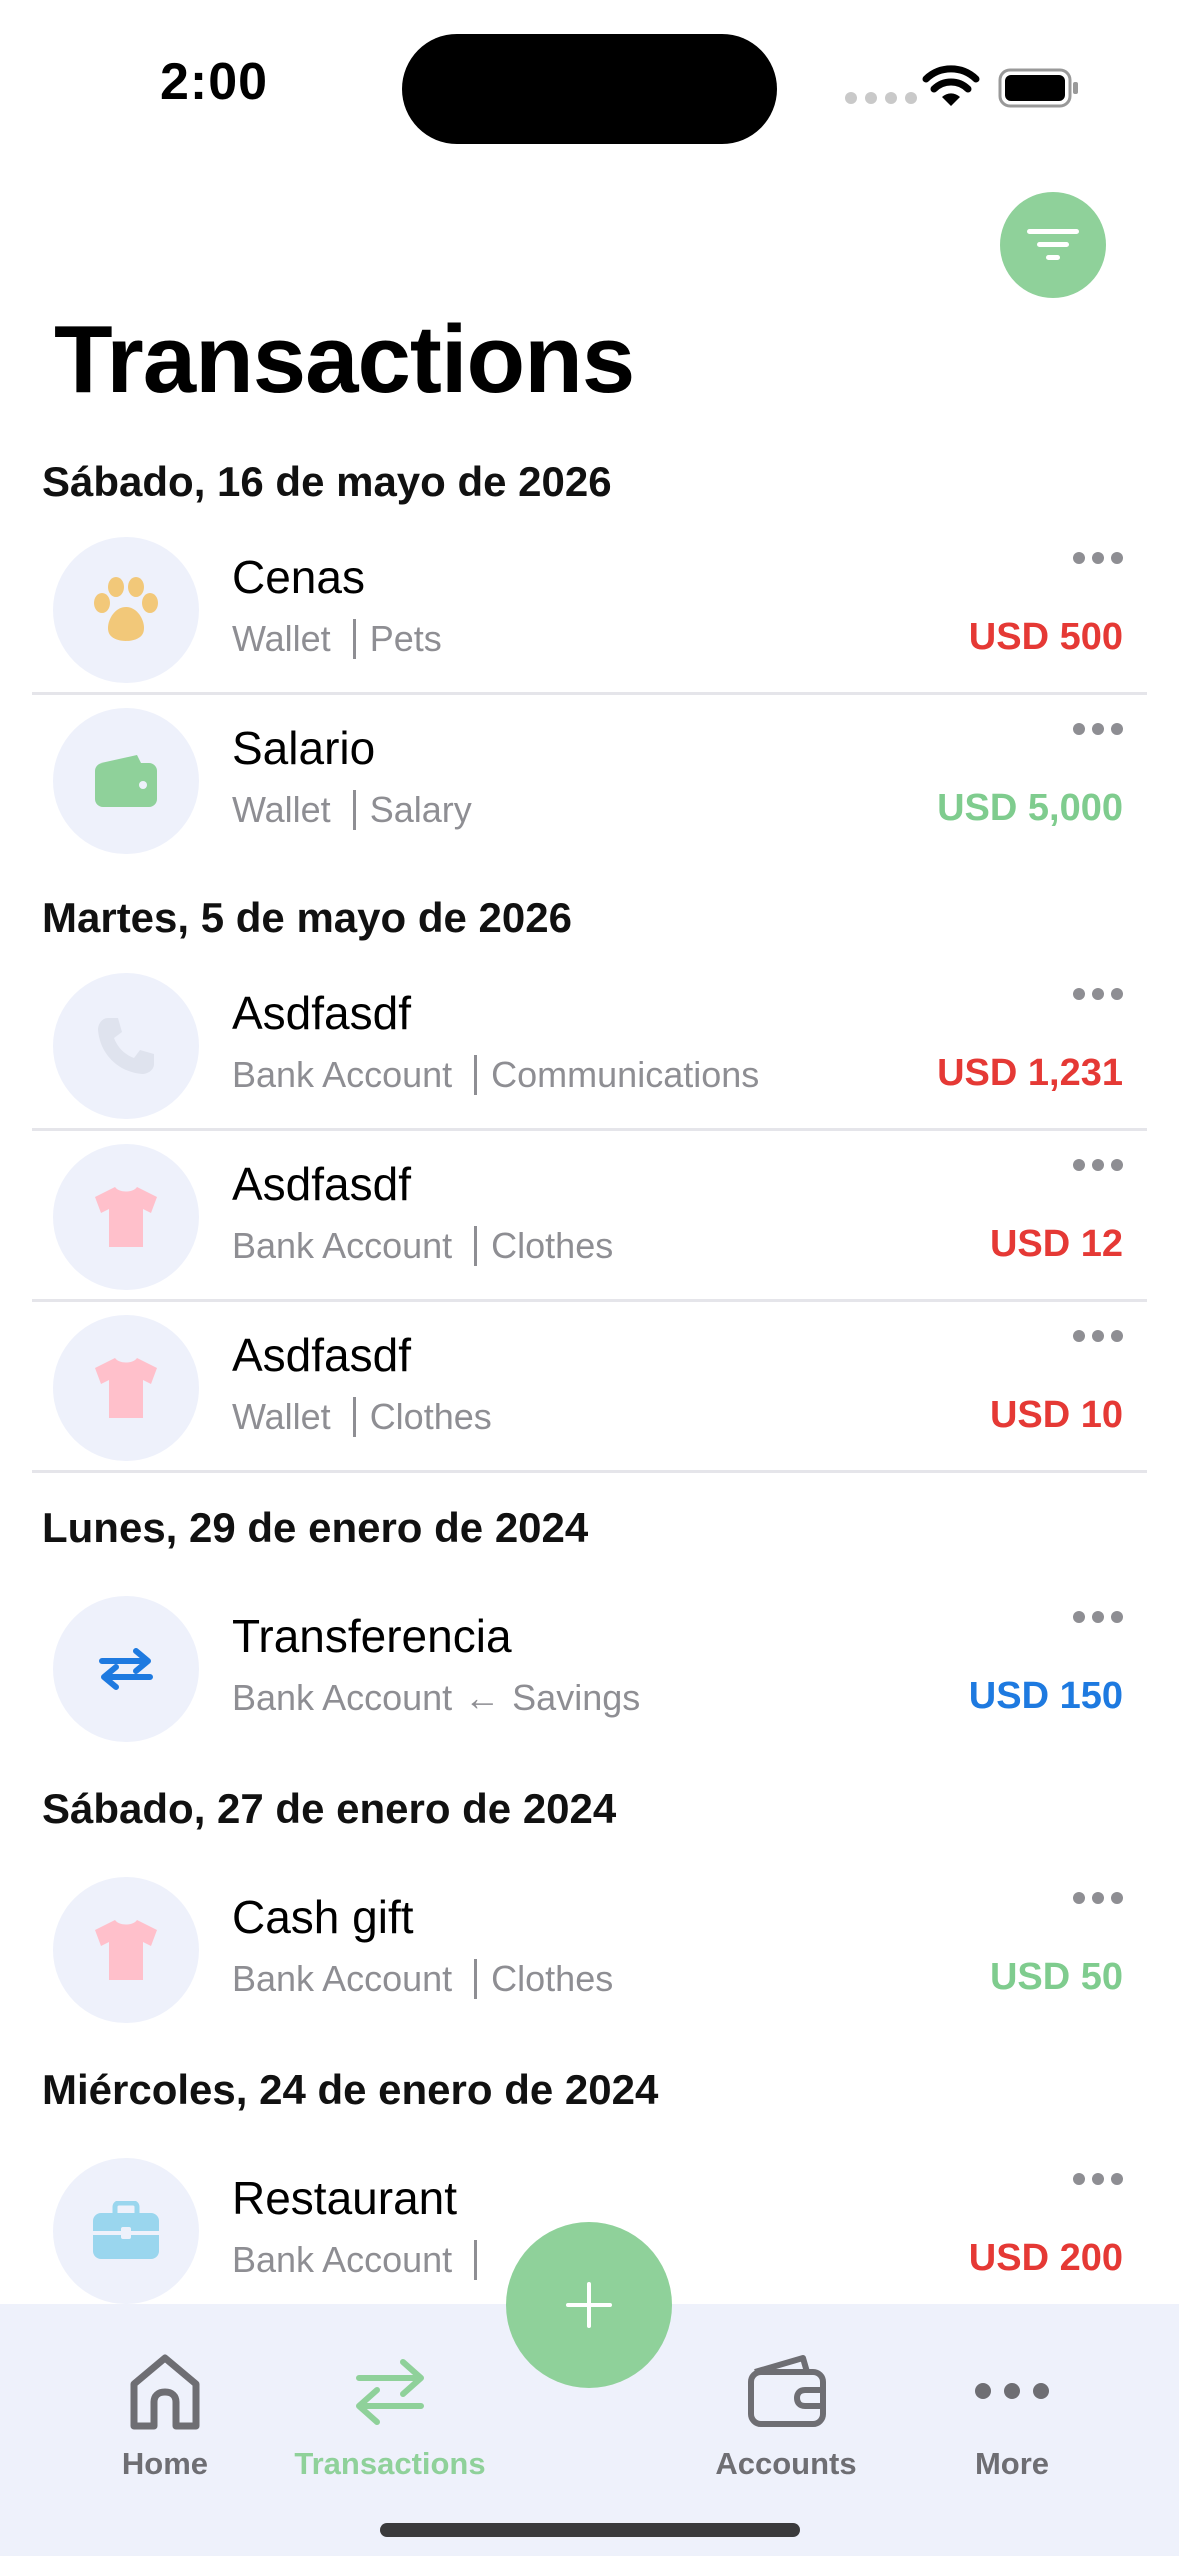 The image size is (1179, 2556). I want to click on tab-label: Accounts, so click(786, 2463).